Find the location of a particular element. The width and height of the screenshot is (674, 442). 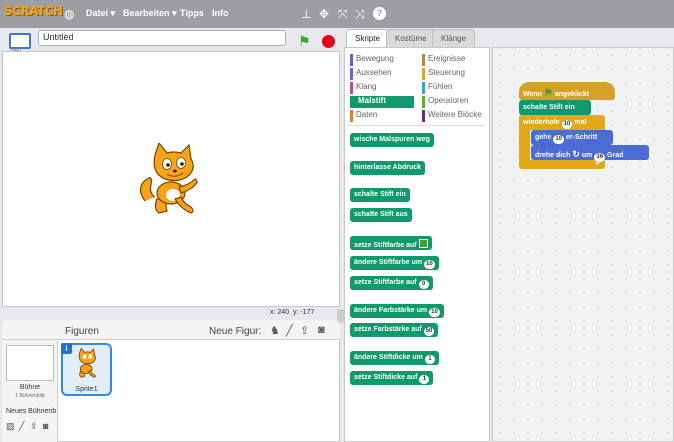

when-flag-clicked-block: Wenn ⚑ angeklickt is located at coordinates (567, 91).